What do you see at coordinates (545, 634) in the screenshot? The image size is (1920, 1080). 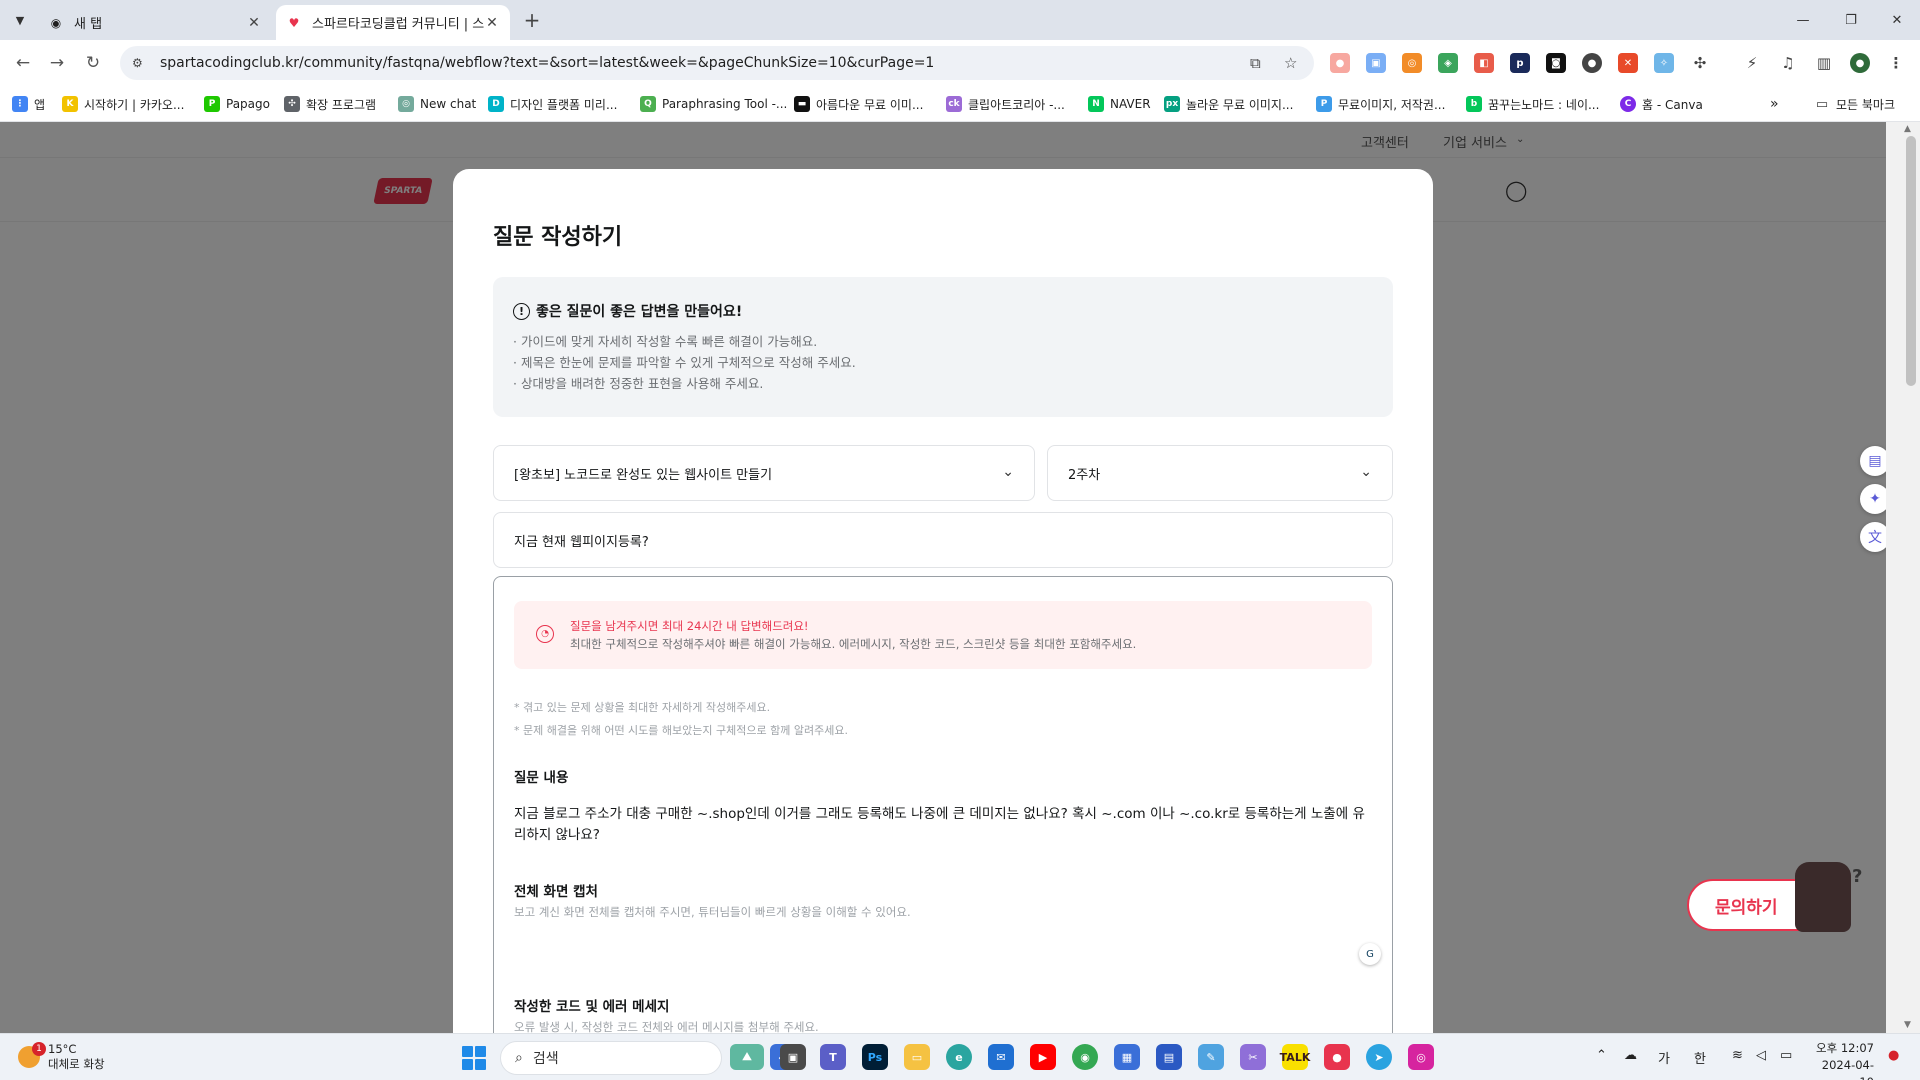 I see `clock-icon: ◔` at bounding box center [545, 634].